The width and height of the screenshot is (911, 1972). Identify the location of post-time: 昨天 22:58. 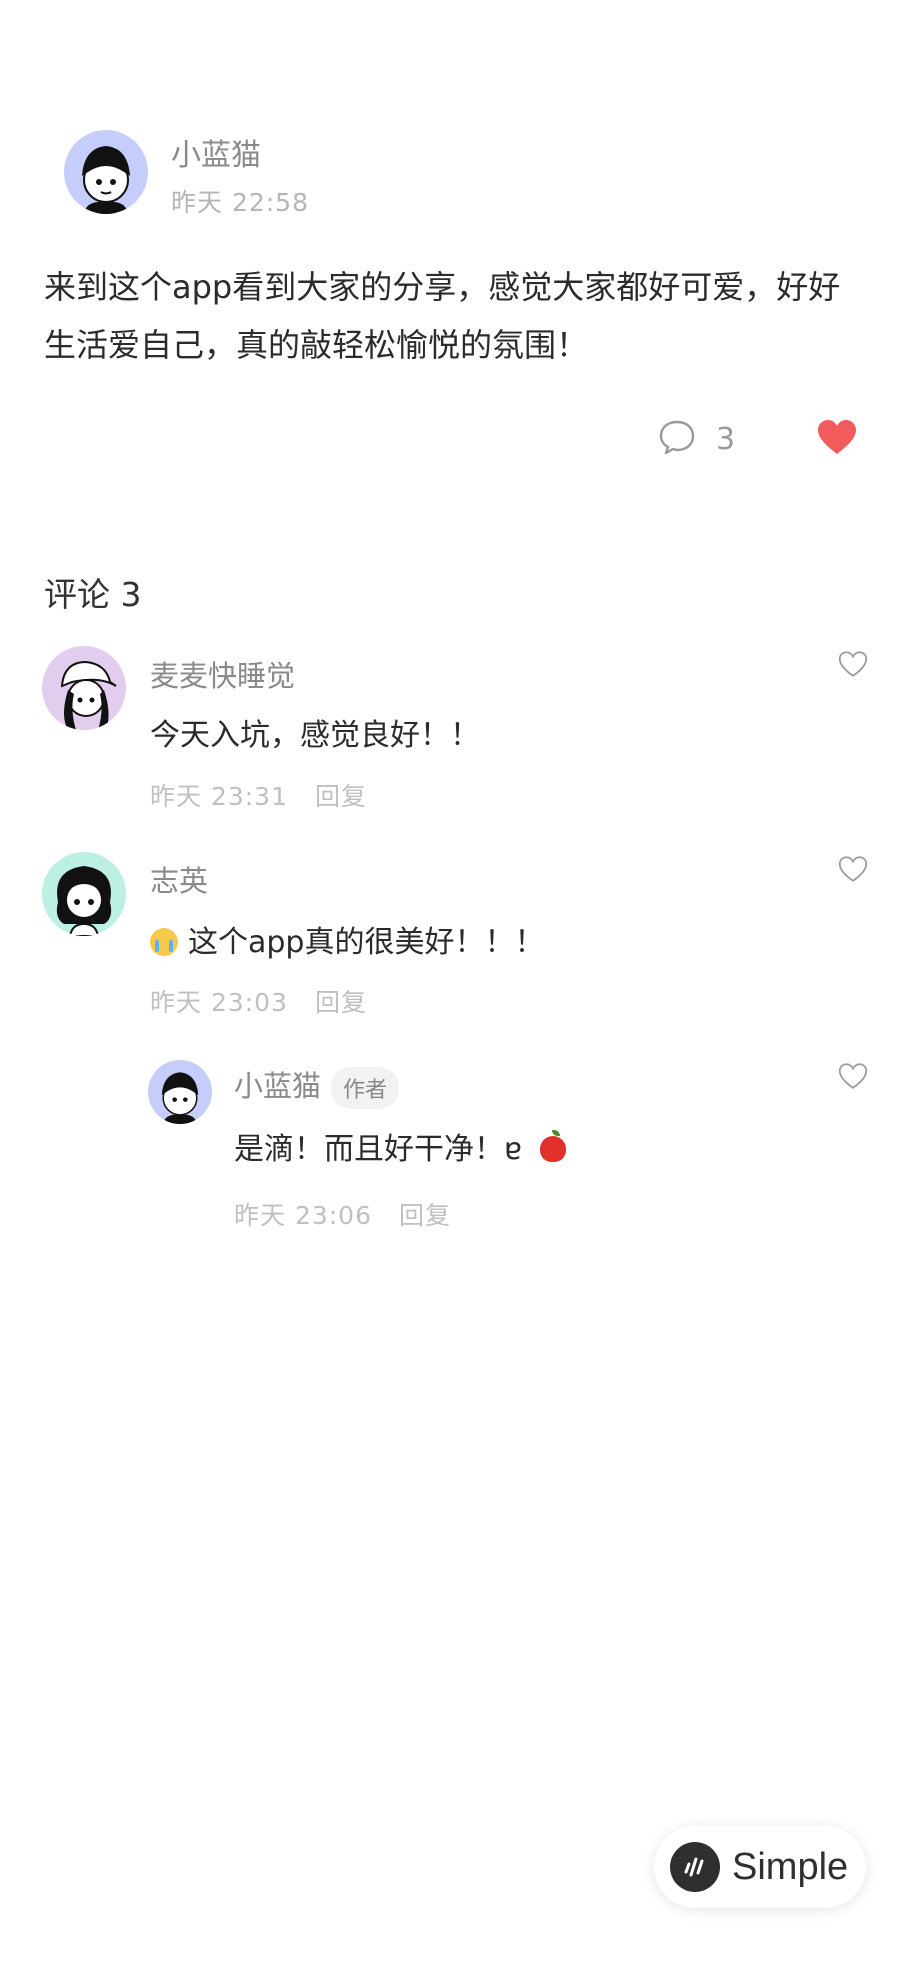
(240, 202).